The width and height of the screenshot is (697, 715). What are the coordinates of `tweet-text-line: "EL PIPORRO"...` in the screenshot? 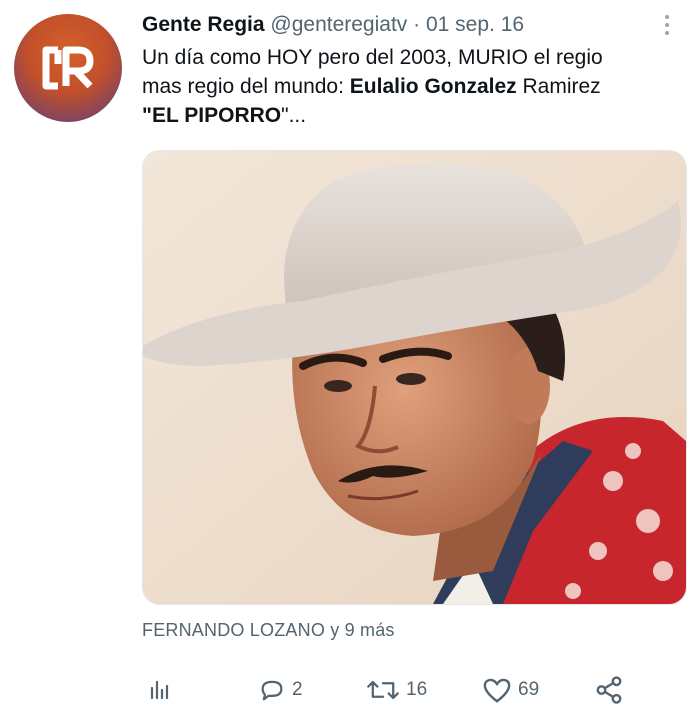 It's located at (224, 115).